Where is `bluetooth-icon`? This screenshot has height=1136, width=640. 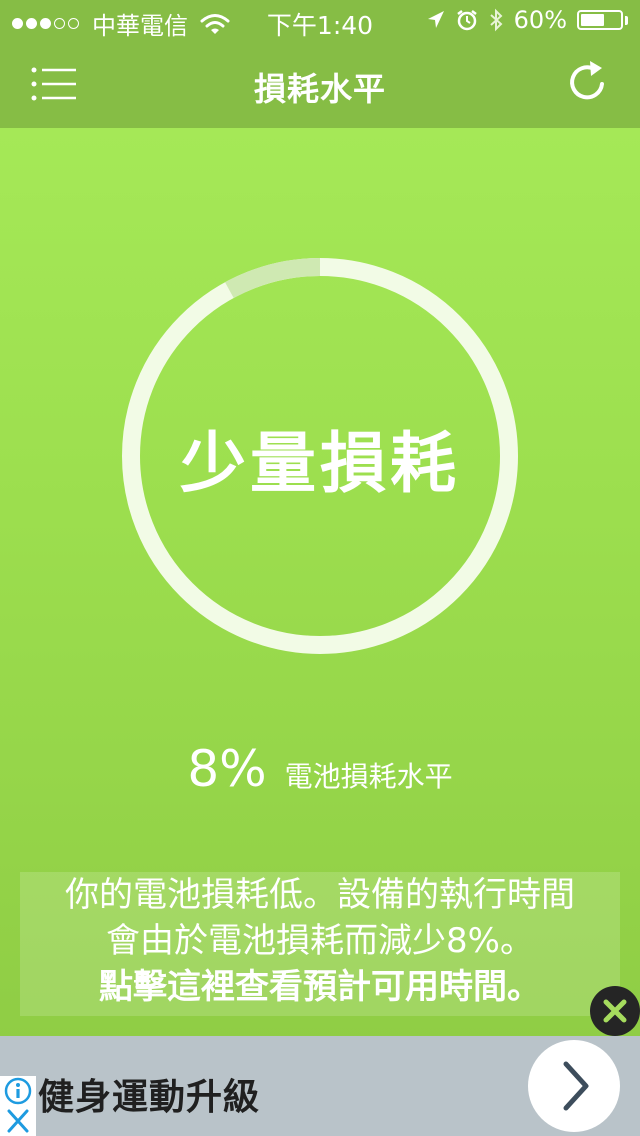
bluetooth-icon is located at coordinates (496, 20).